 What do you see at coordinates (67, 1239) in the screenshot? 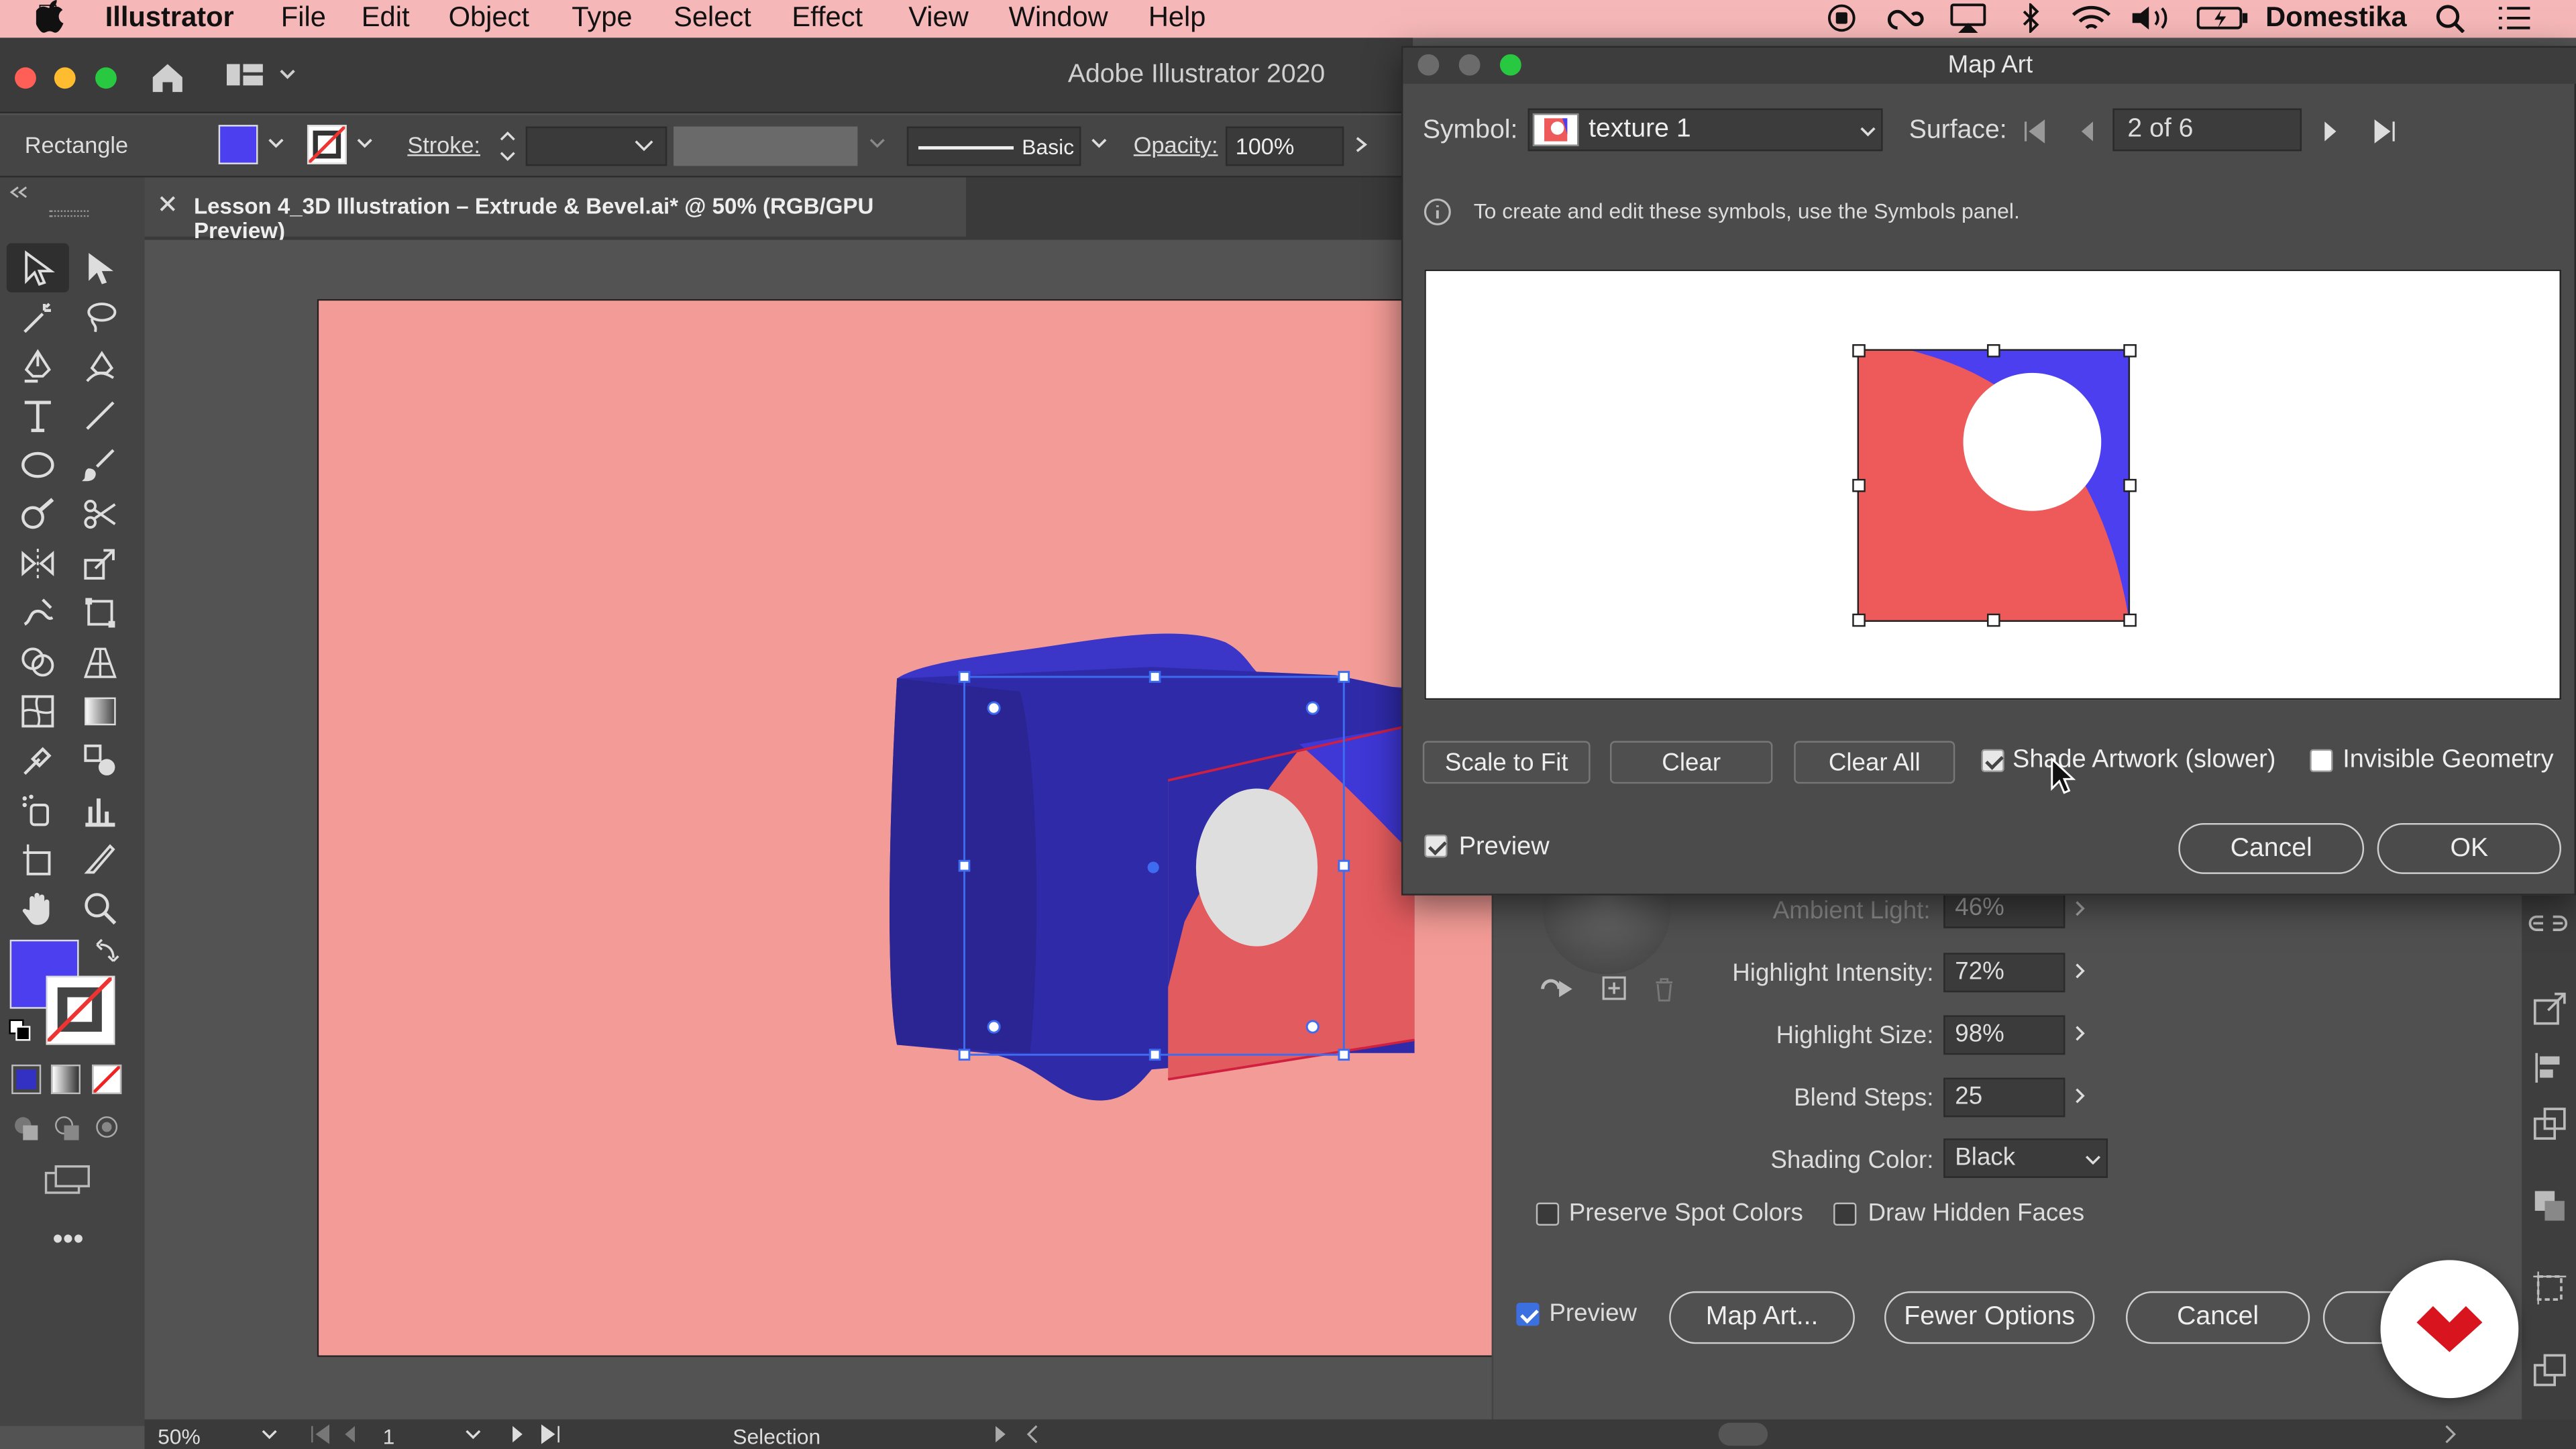
I see `edit-toolbar-more-icon: •••` at bounding box center [67, 1239].